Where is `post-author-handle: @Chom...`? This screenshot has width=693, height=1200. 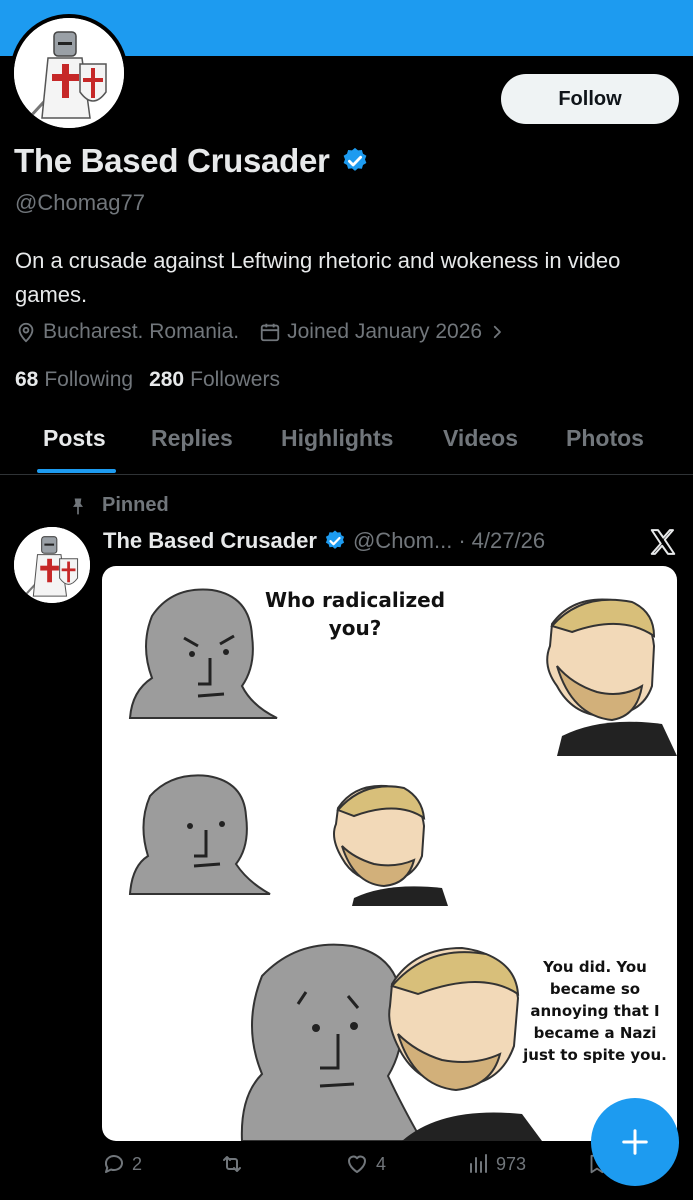 post-author-handle: @Chom... is located at coordinates (402, 541).